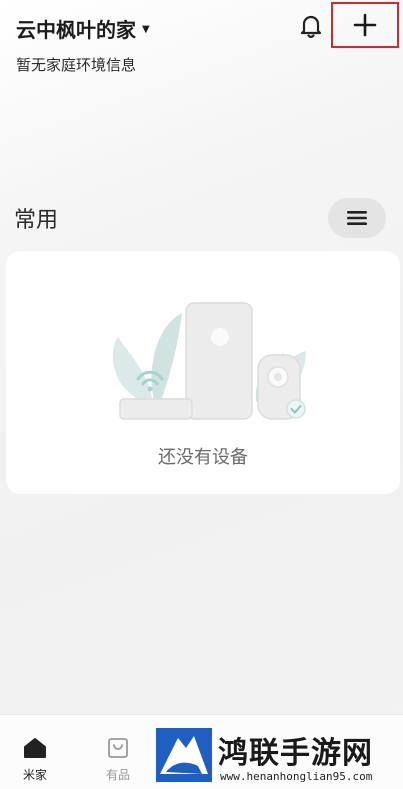 The width and height of the screenshot is (403, 789). What do you see at coordinates (76, 65) in the screenshot?
I see `environment-info: 暂无家庭环境信息` at bounding box center [76, 65].